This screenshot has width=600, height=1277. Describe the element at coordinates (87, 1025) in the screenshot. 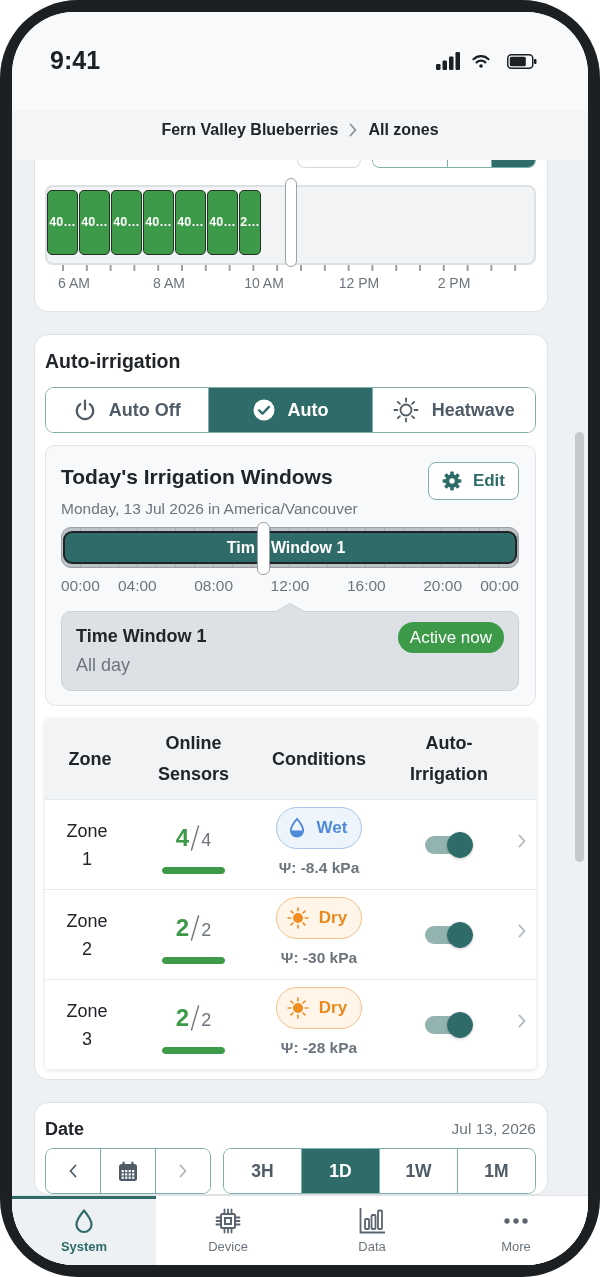

I see `zone-name: Zone 3` at that location.